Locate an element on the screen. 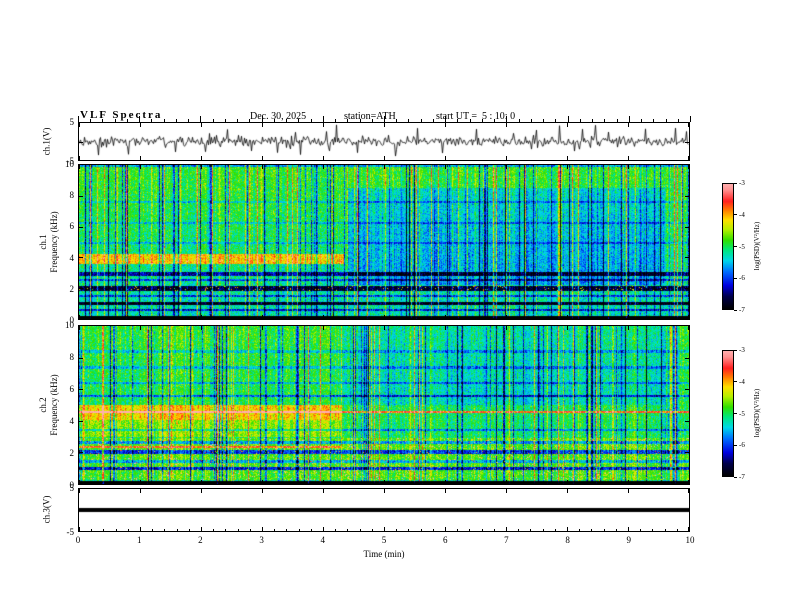 The image size is (792, 612). ch2-spectrogram-ytick-label: 8 is located at coordinates (72, 357).